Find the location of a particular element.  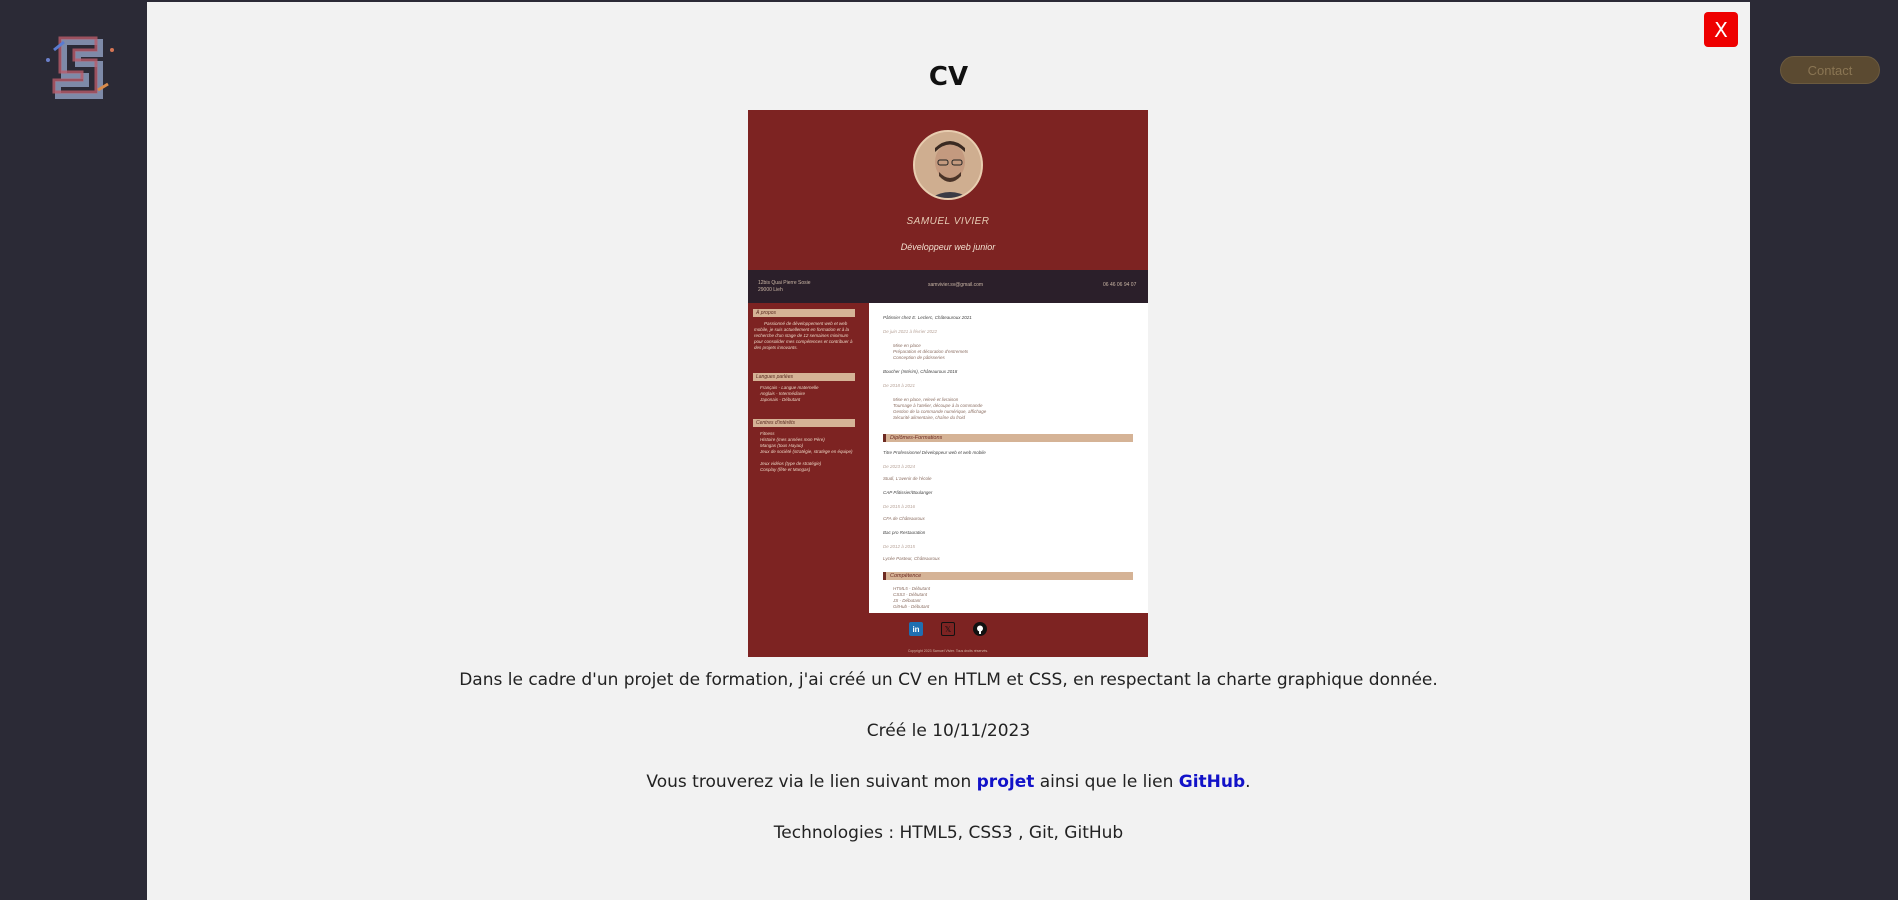

cv-exp-item: Conception de pâtisseries is located at coordinates (919, 357).